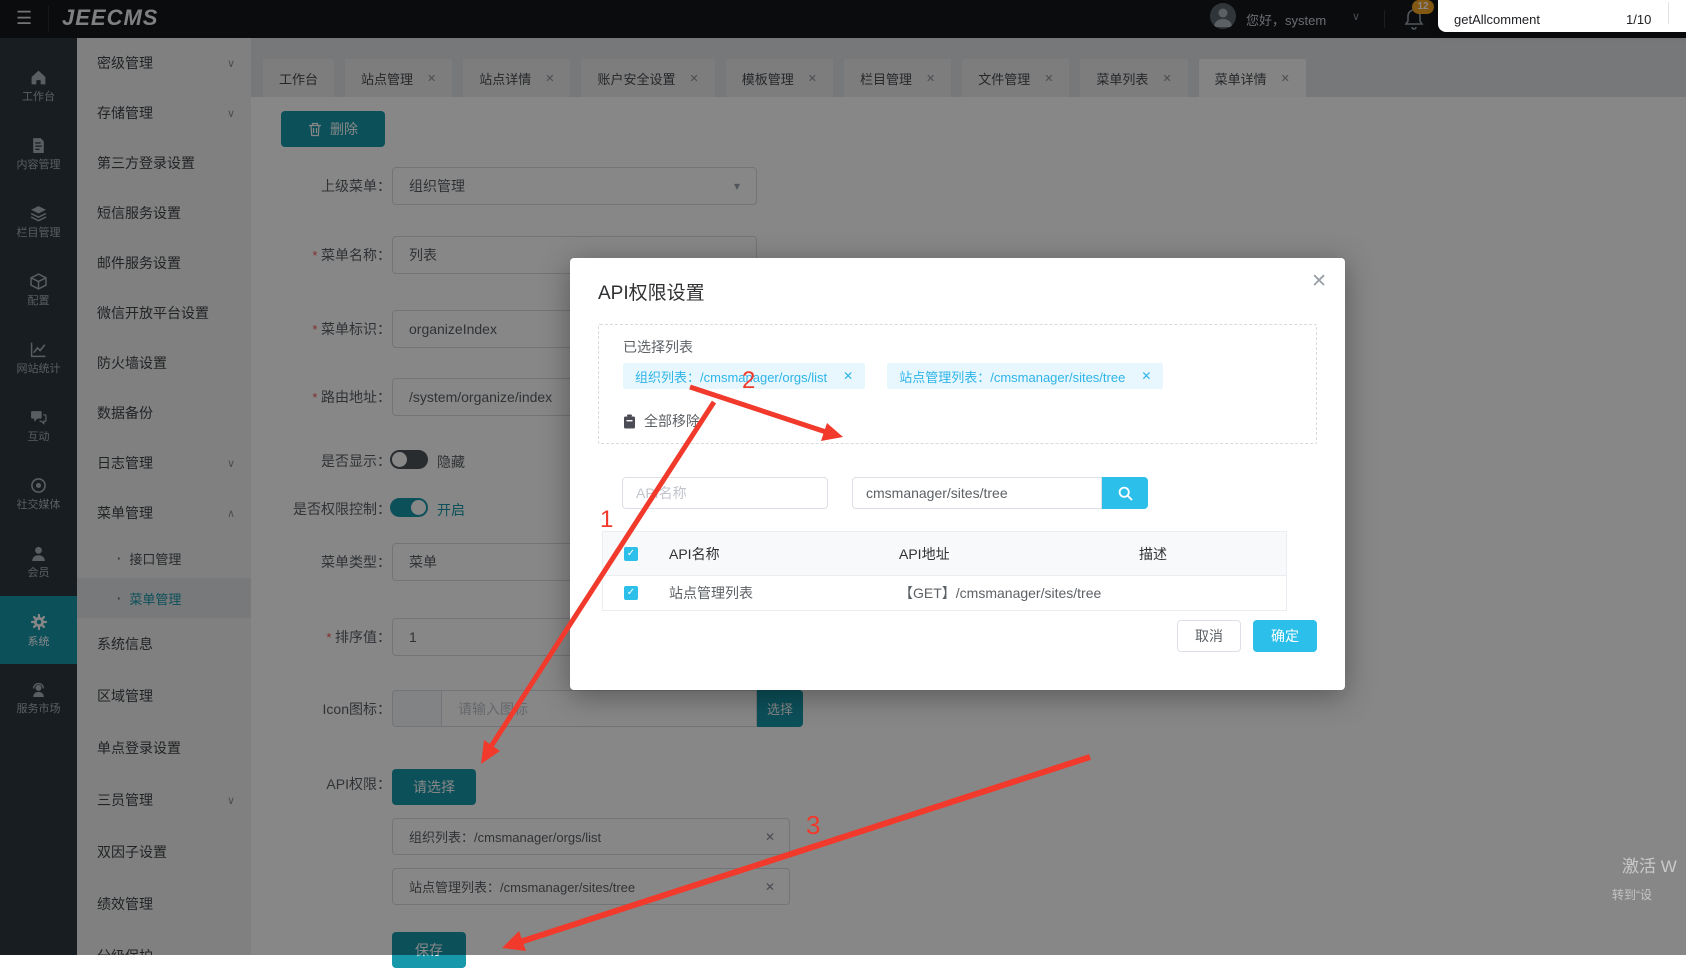  I want to click on api-name-search-input, so click(725, 493).